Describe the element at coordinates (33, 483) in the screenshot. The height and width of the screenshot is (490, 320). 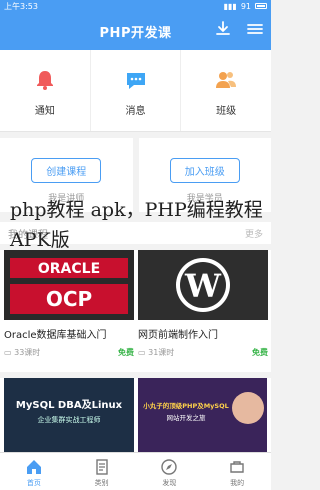
I see `tab-home-label: 首页` at that location.